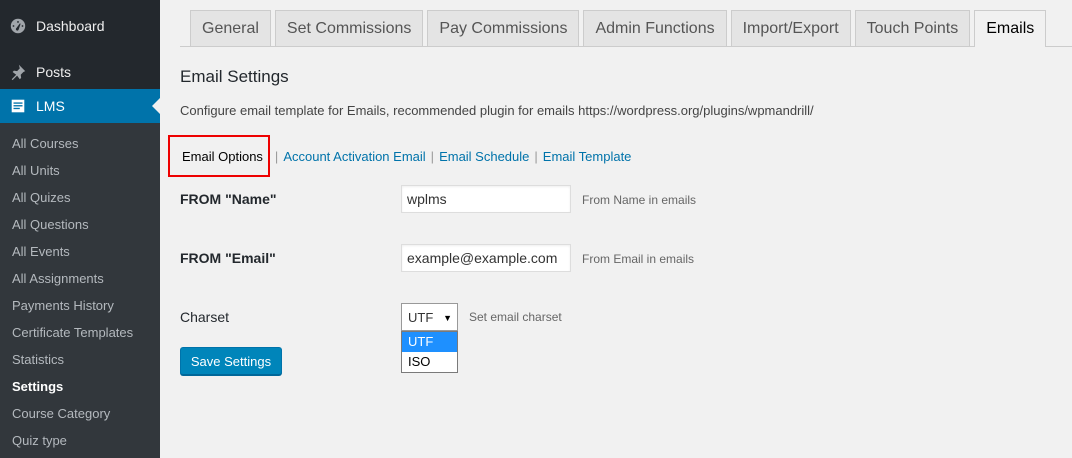 The width and height of the screenshot is (1072, 458). I want to click on tab-set-commissions: Set Commissions, so click(349, 28).